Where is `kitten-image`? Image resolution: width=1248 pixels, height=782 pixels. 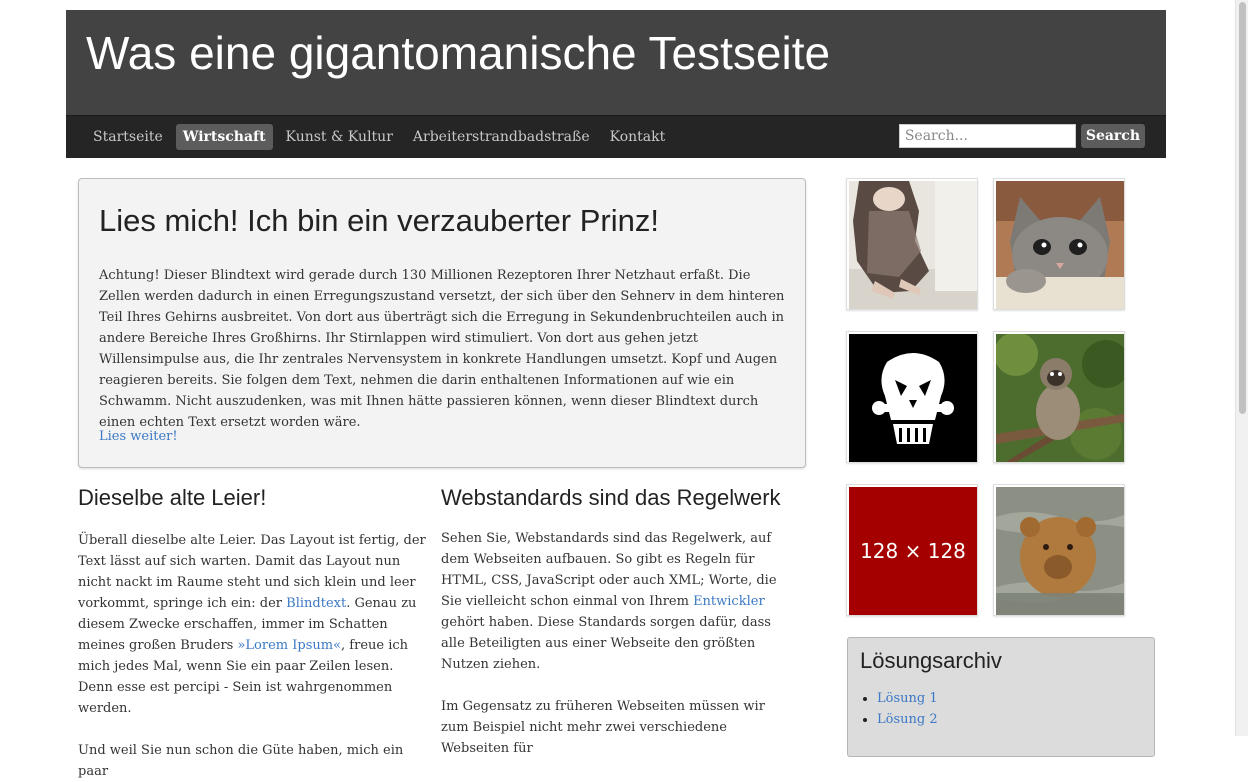
kitten-image is located at coordinates (1060, 245).